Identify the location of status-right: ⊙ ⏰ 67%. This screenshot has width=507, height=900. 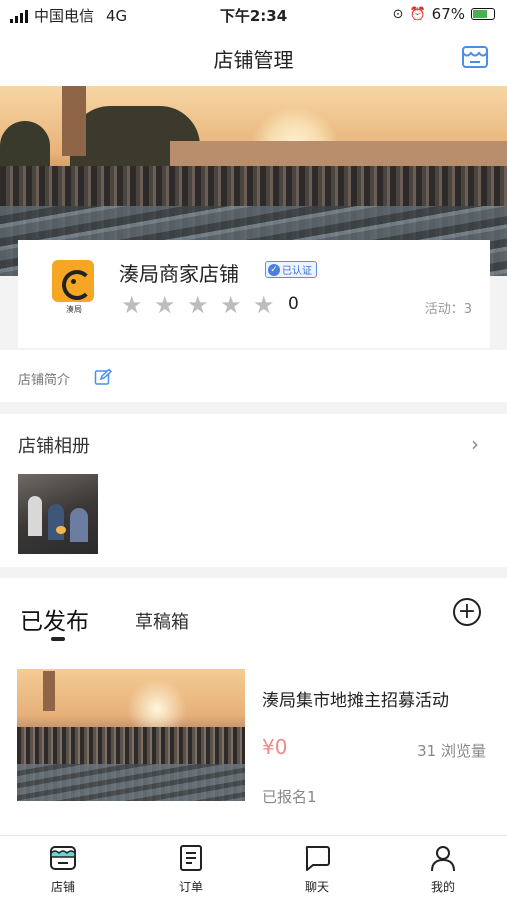
(444, 14).